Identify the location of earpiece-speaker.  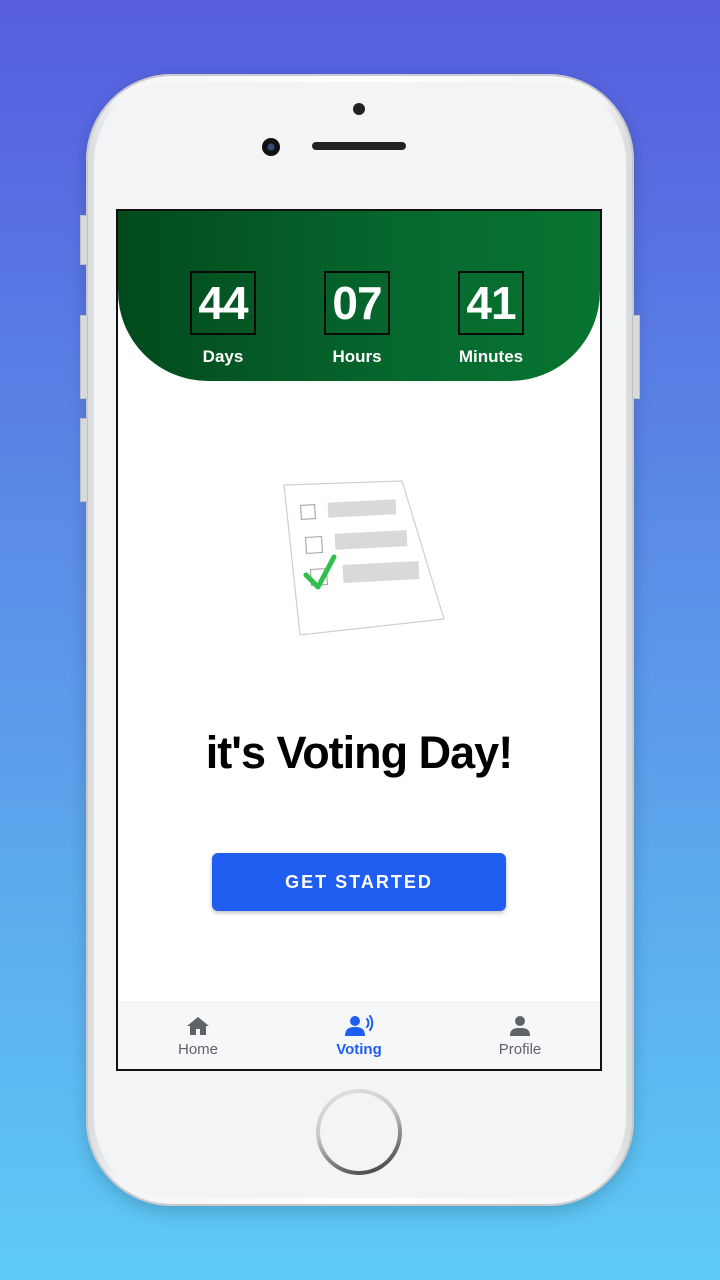
(359, 146).